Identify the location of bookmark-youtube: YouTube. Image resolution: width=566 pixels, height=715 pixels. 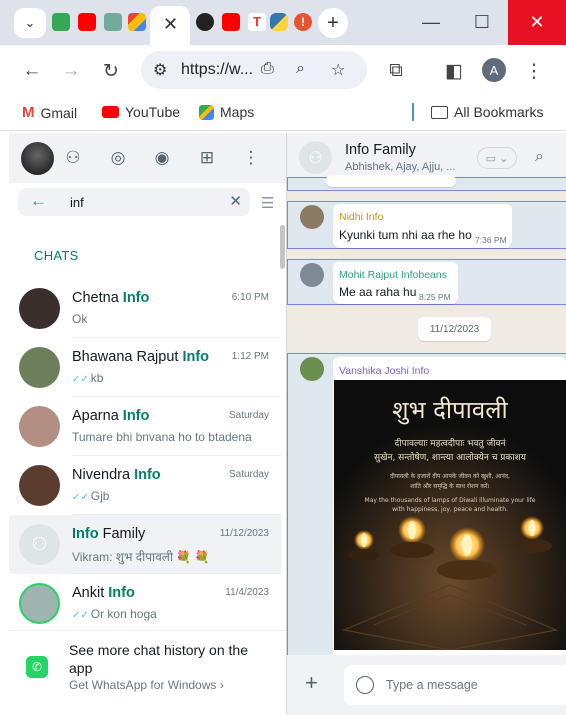
(141, 112).